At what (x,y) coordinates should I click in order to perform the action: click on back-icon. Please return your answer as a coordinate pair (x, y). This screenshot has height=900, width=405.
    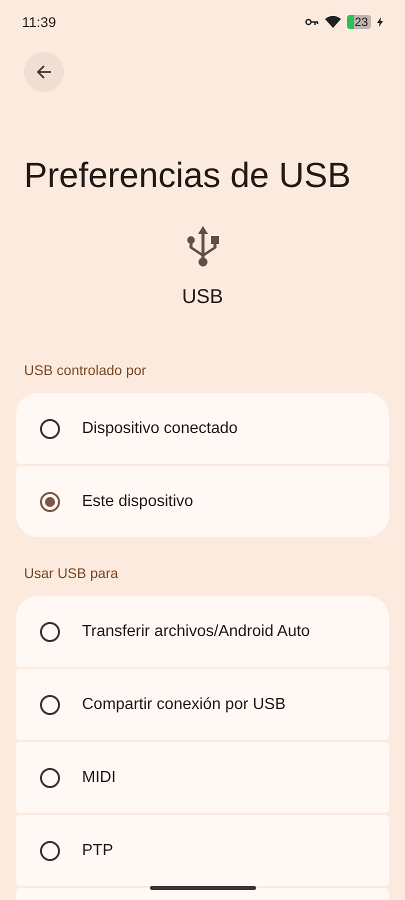
    Looking at the image, I should click on (44, 72).